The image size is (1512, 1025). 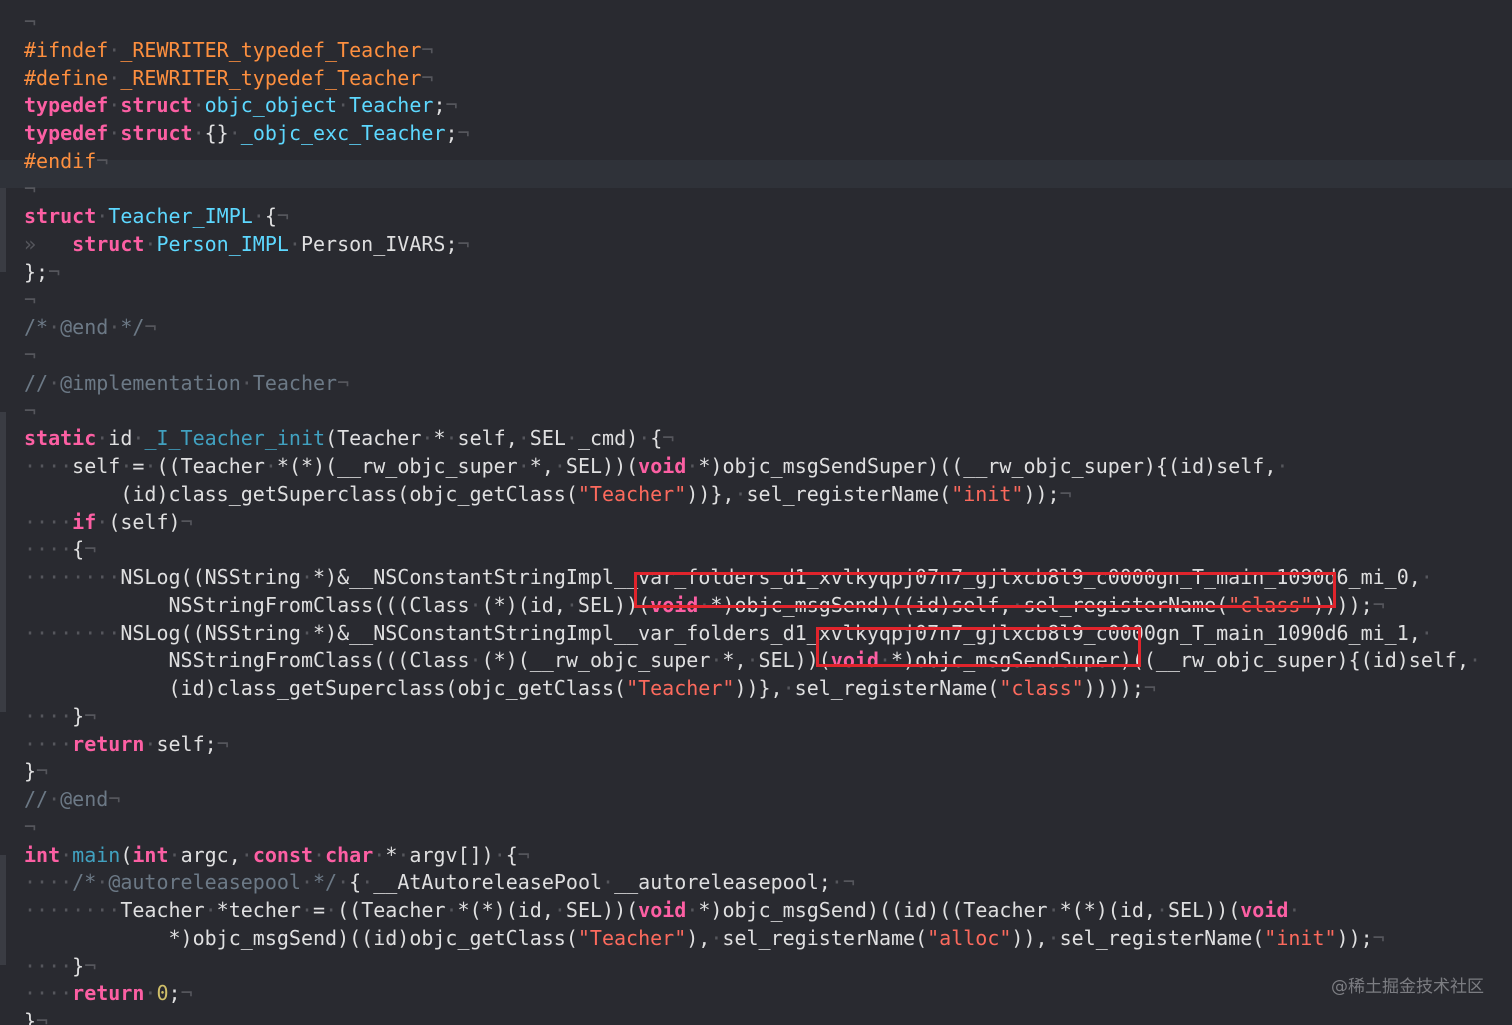 I want to click on code-line: //·@implementation·Teacher¬, so click(x=186, y=383).